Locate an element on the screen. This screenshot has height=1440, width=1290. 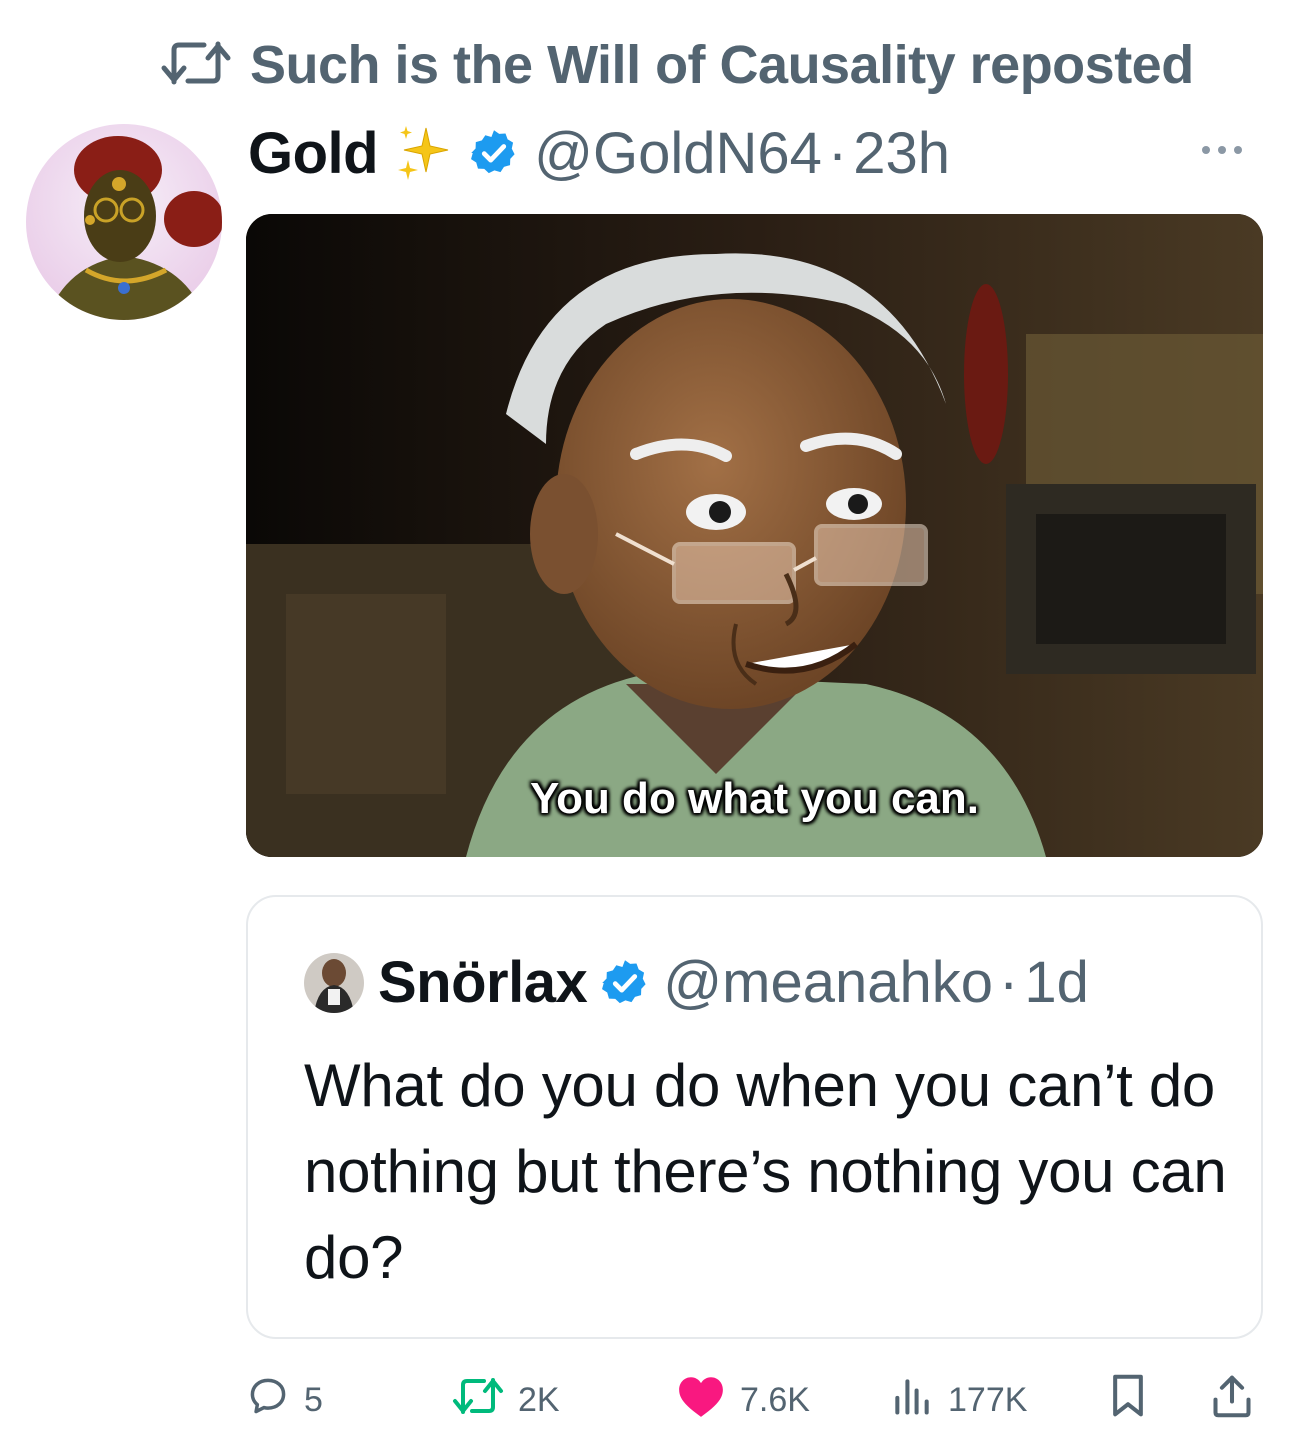
bookmark-icon is located at coordinates (1128, 1400).